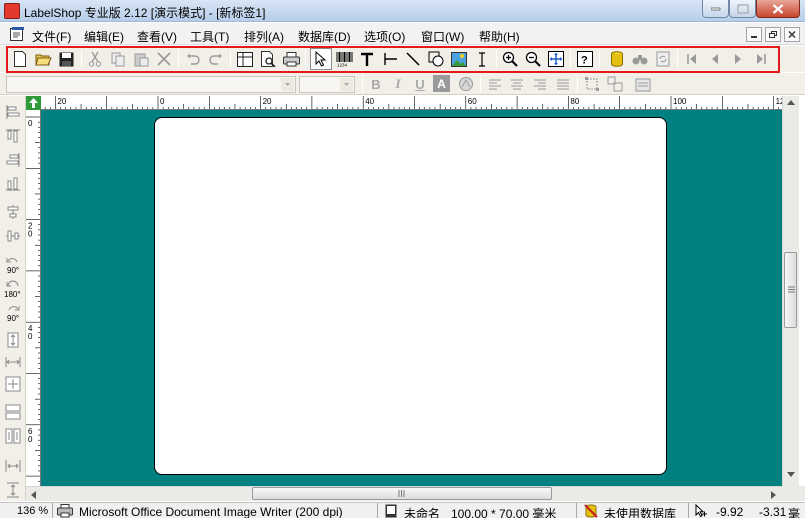 This screenshot has height=518, width=805. I want to click on vertical-ruler: 0204060, so click(33, 298).